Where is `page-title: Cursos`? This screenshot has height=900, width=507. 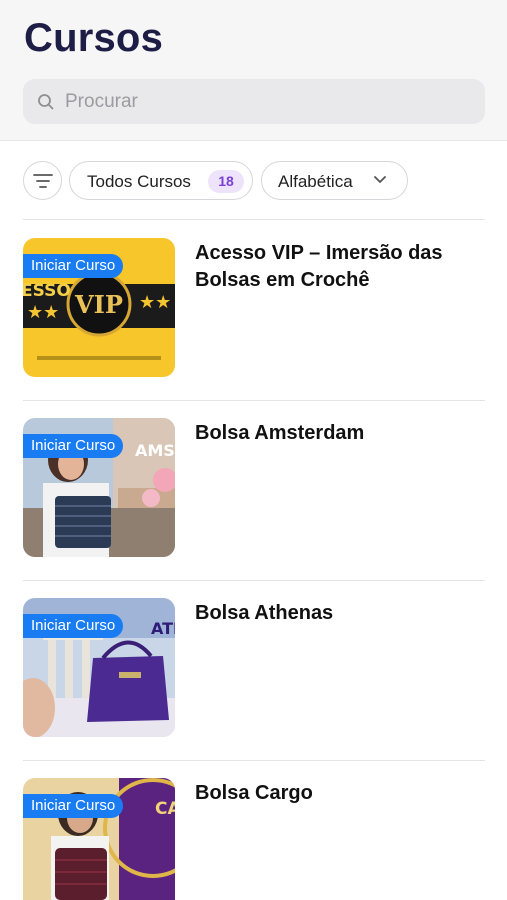 page-title: Cursos is located at coordinates (94, 38).